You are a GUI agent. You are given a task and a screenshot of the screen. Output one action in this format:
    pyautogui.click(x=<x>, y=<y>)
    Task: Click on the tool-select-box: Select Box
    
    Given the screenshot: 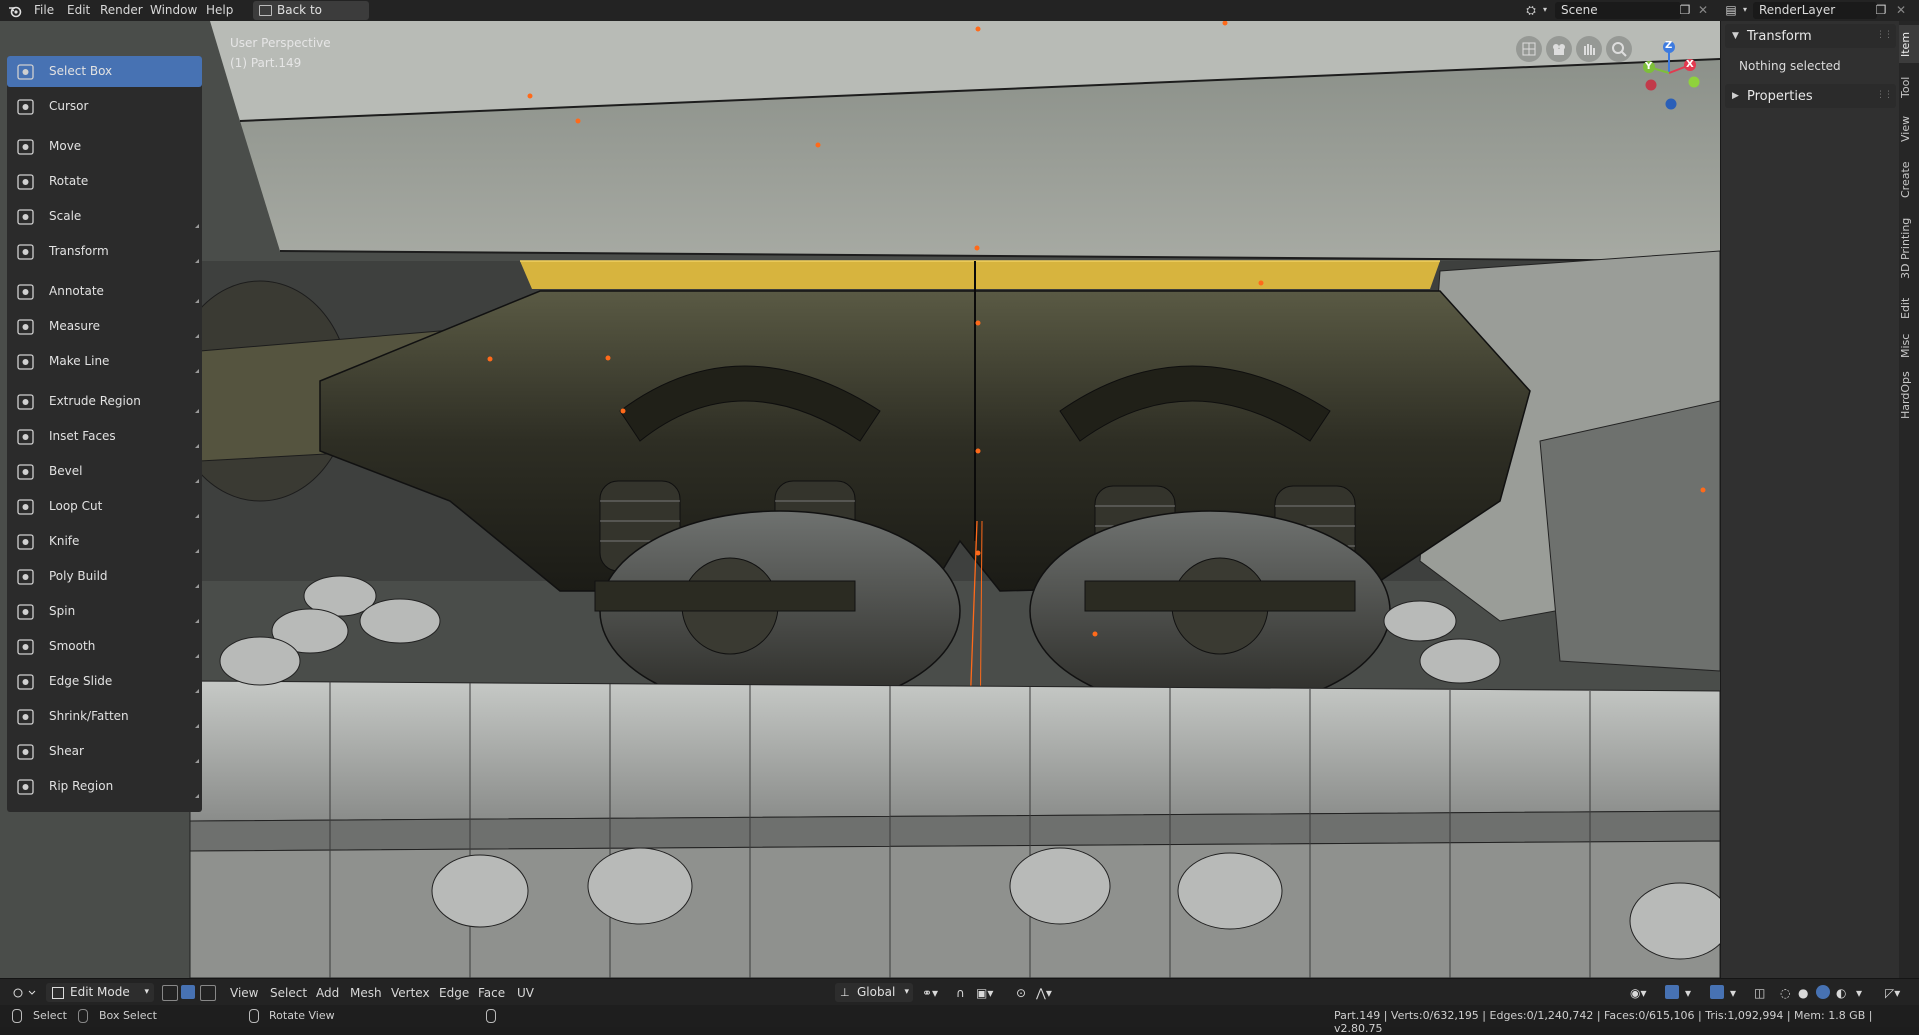 What is the action you would take?
    pyautogui.click(x=104, y=71)
    